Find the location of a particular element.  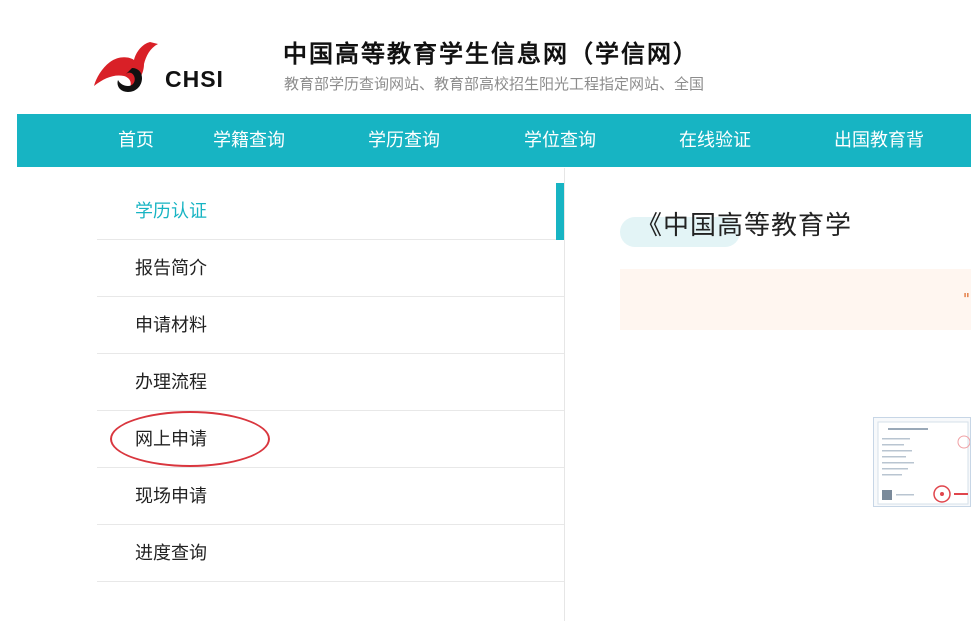

sidebar-item-online-application: 网上申请 is located at coordinates (330, 439).